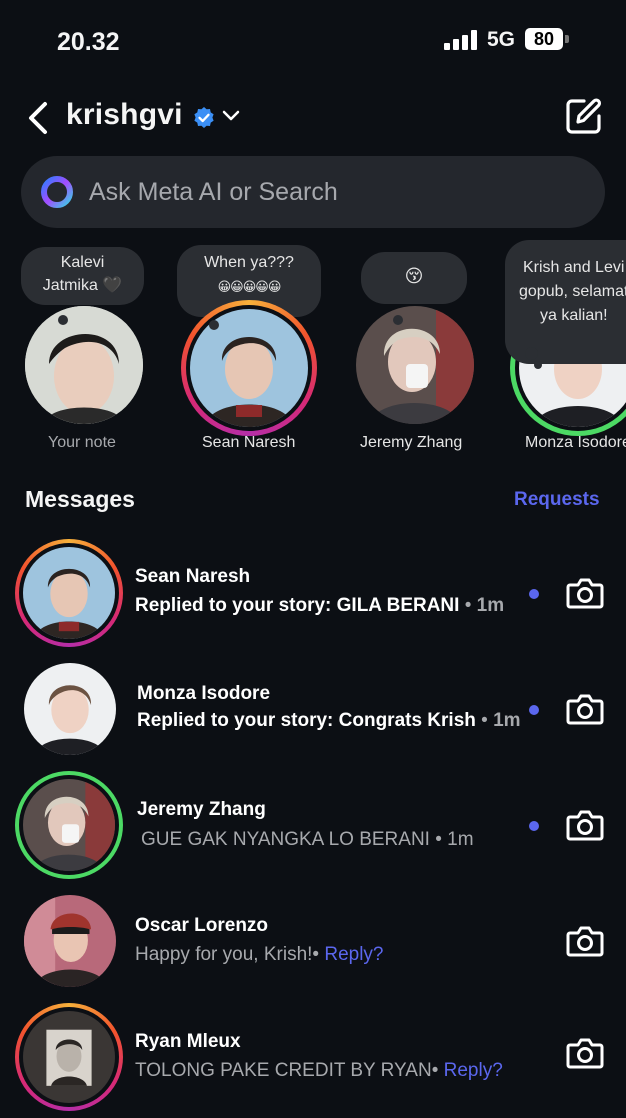  I want to click on chevron-down-icon, so click(231, 116).